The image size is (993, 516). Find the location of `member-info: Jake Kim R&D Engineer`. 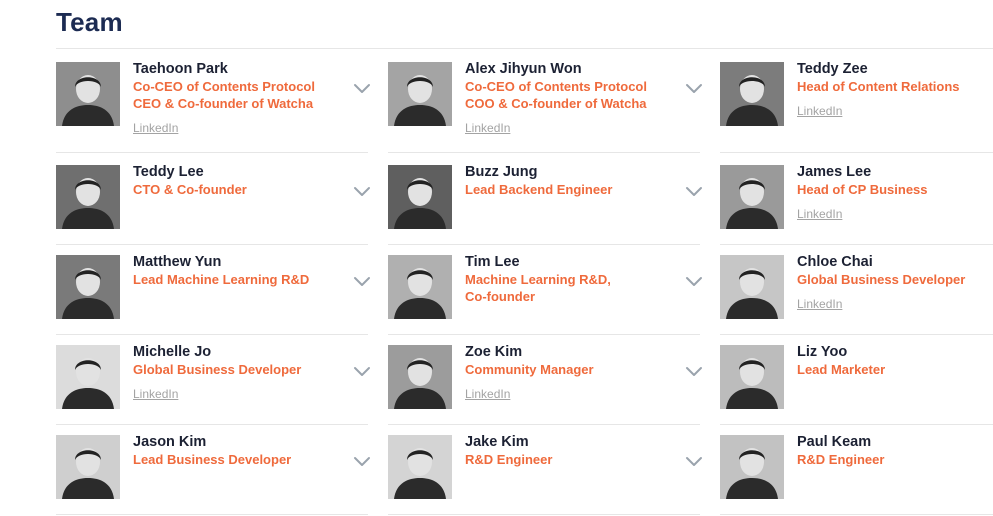

member-info: Jake Kim R&D Engineer is located at coordinates (567, 451).